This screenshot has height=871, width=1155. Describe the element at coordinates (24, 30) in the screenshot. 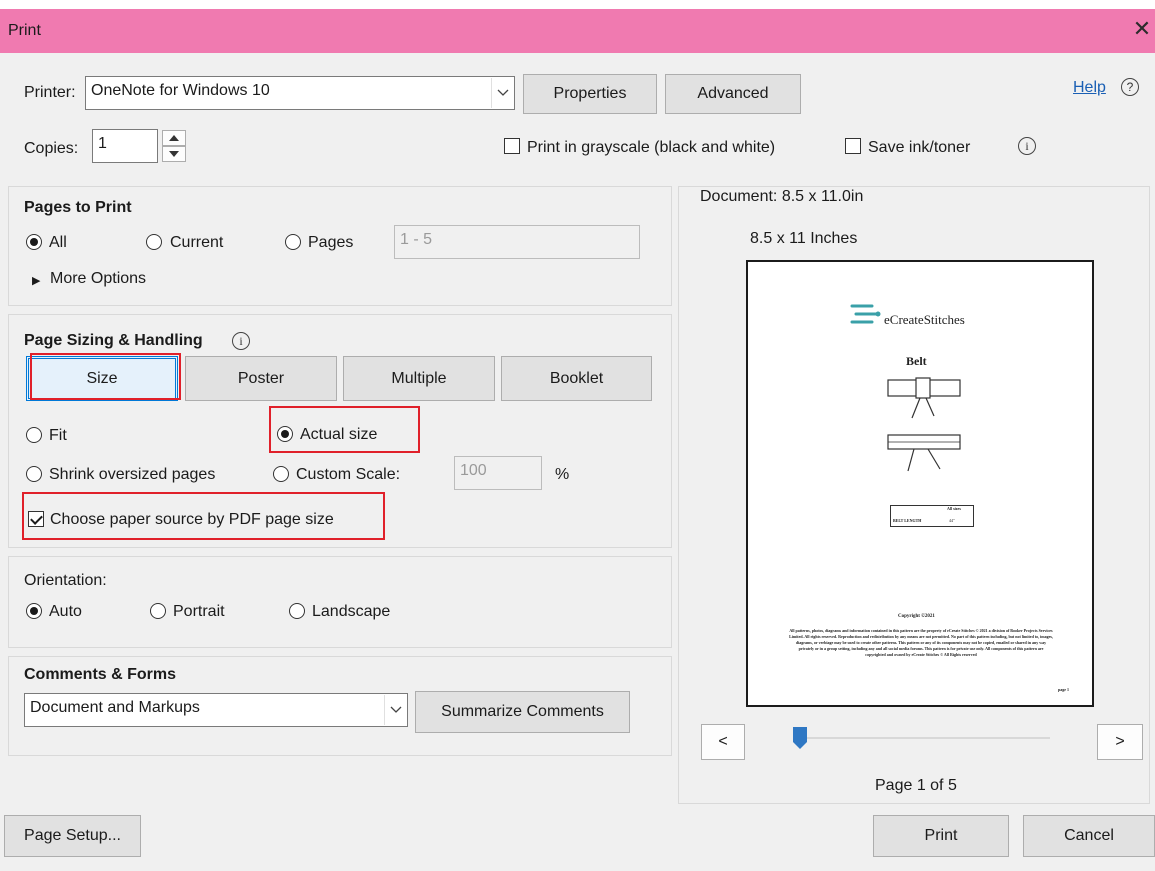

I see `window-title: Print` at that location.